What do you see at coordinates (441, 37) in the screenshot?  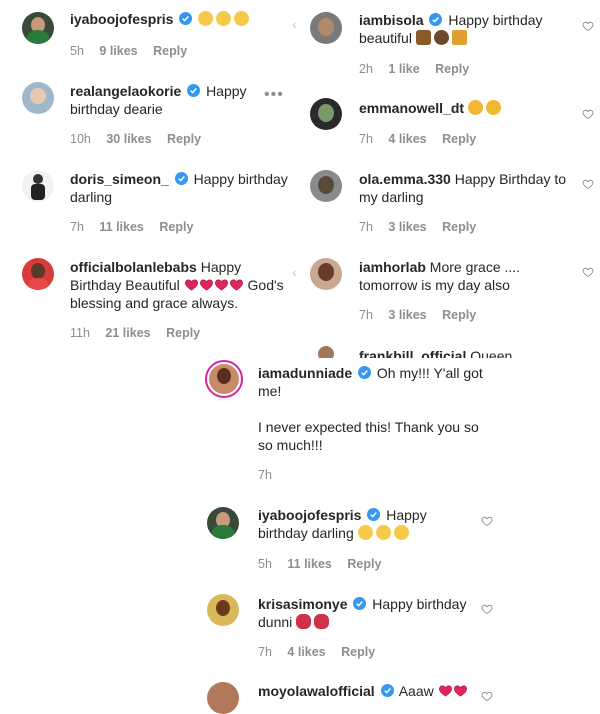 I see `hands-emoji` at bounding box center [441, 37].